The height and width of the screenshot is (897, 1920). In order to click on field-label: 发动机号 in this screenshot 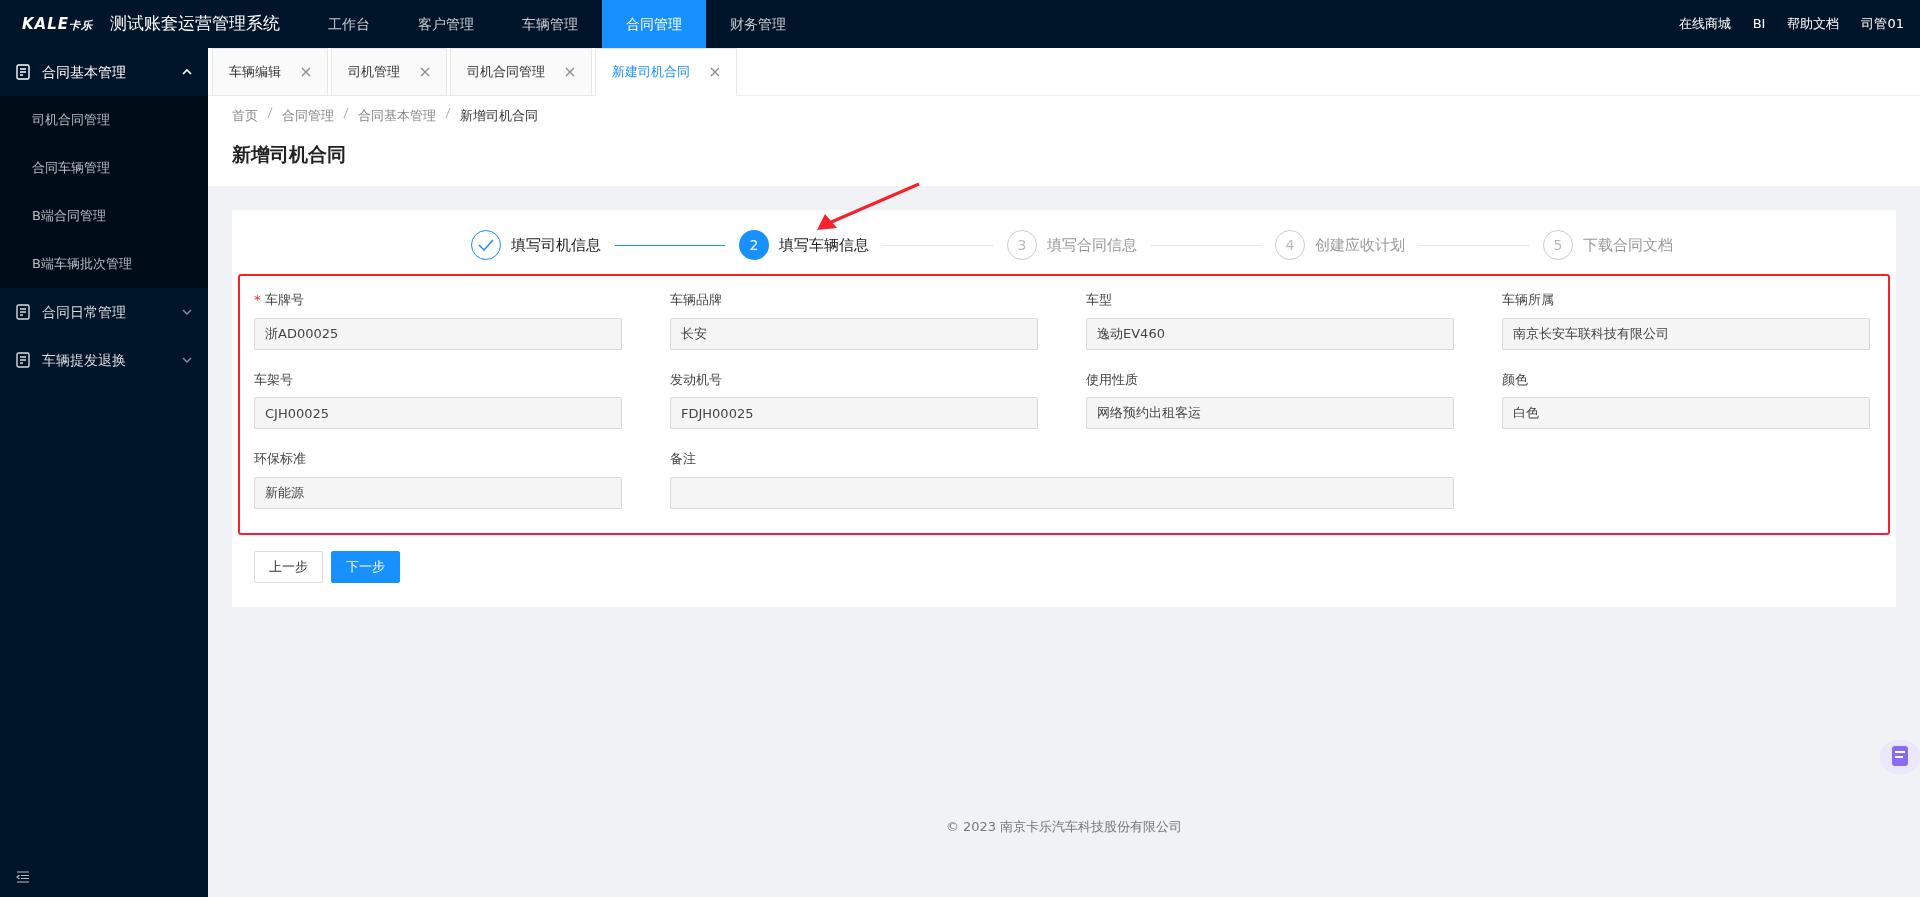, I will do `click(696, 379)`.